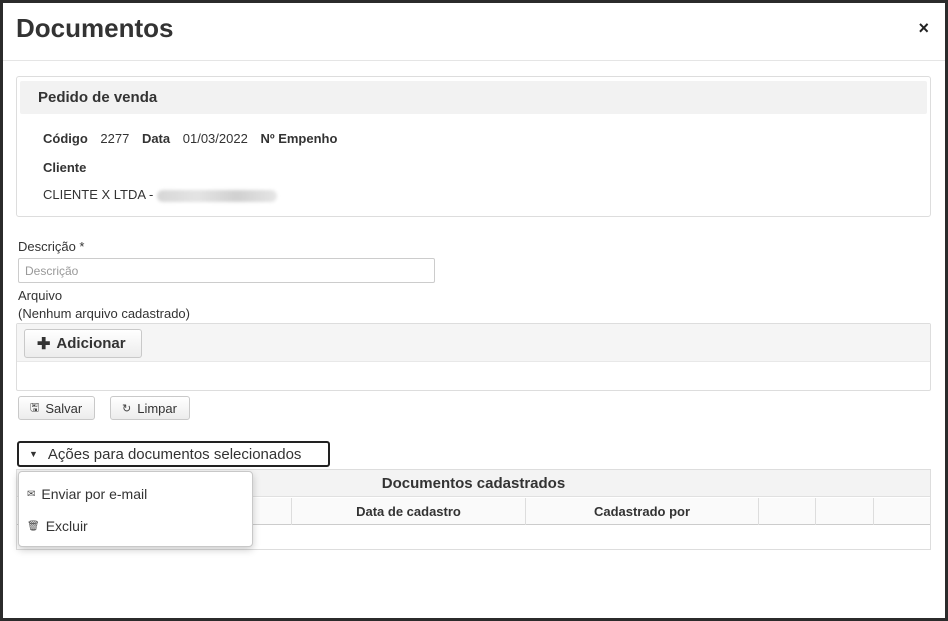 Image resolution: width=948 pixels, height=621 pixels. What do you see at coordinates (215, 138) in the screenshot?
I see `data-value: 01/03/2022` at bounding box center [215, 138].